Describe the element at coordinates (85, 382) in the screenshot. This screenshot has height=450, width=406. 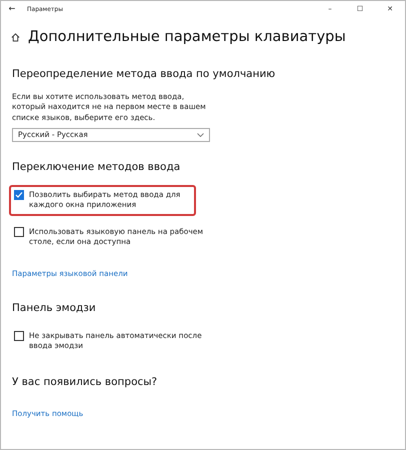
I see `section-heading: У вас появились вопросы?` at that location.